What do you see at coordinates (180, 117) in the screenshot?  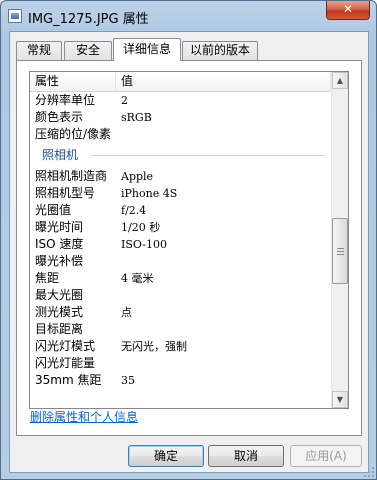 I see `list-item: 颜色表示 sRGB` at bounding box center [180, 117].